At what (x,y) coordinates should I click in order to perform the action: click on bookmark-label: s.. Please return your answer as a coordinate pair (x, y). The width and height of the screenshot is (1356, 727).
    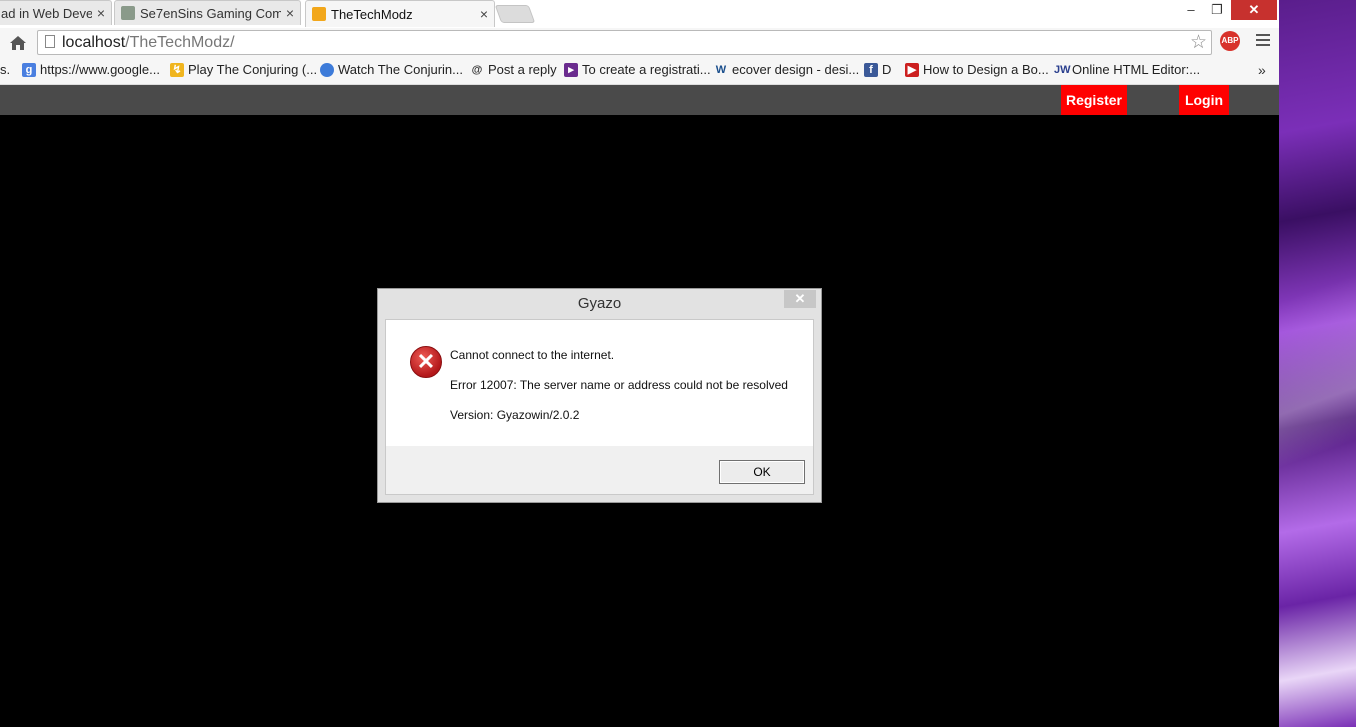
    Looking at the image, I should click on (5, 69).